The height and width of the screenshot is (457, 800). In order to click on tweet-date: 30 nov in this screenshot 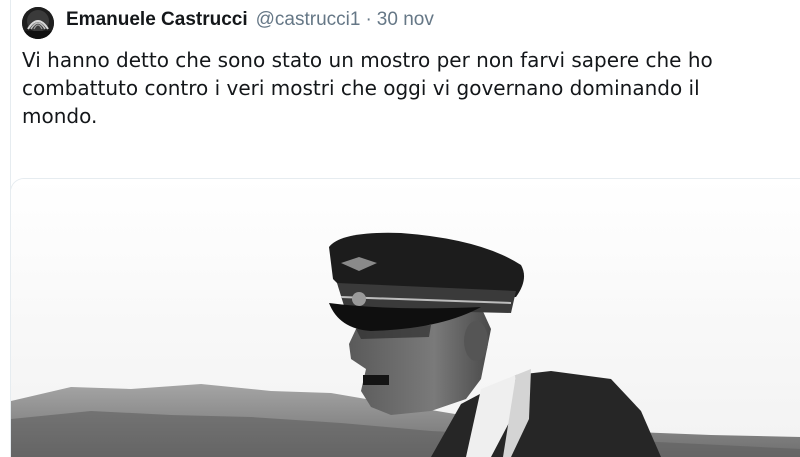, I will do `click(405, 20)`.